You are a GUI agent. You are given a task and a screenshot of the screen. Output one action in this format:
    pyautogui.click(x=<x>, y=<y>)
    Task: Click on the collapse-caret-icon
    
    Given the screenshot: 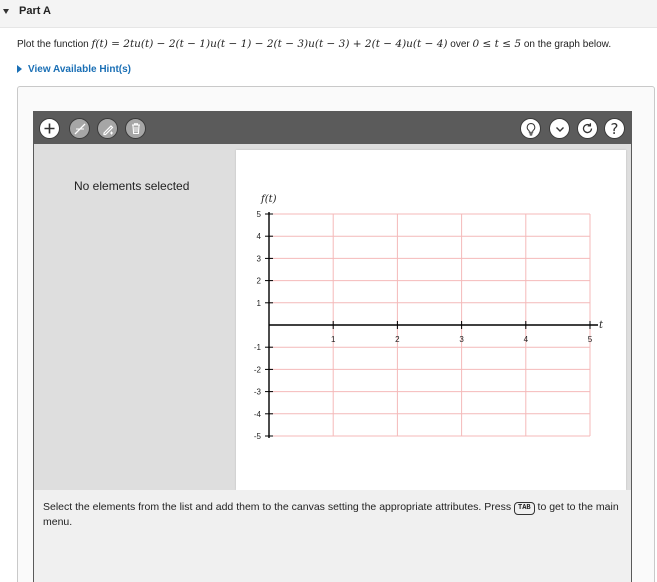 What is the action you would take?
    pyautogui.click(x=6, y=11)
    